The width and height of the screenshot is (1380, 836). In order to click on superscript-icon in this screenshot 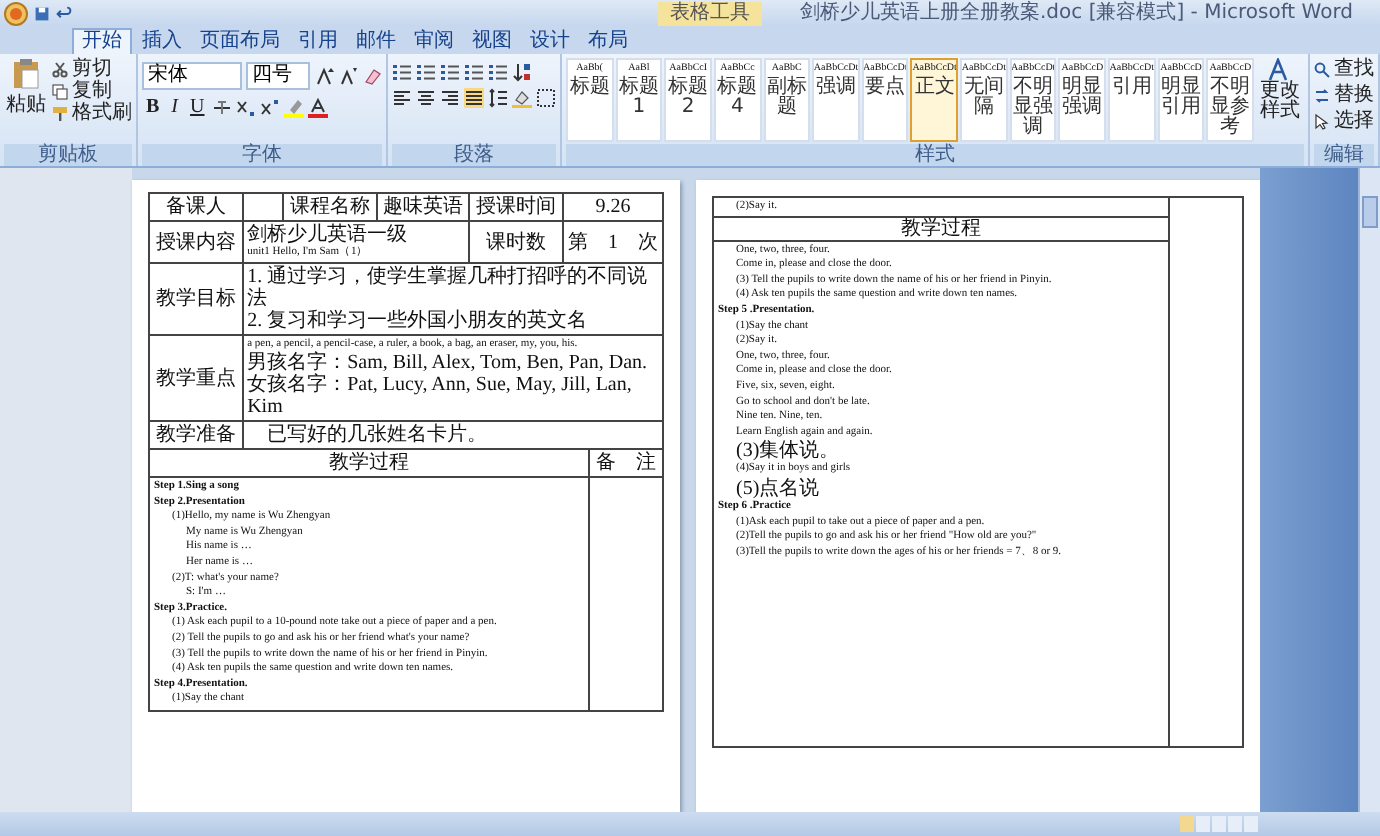, I will do `click(270, 107)`.